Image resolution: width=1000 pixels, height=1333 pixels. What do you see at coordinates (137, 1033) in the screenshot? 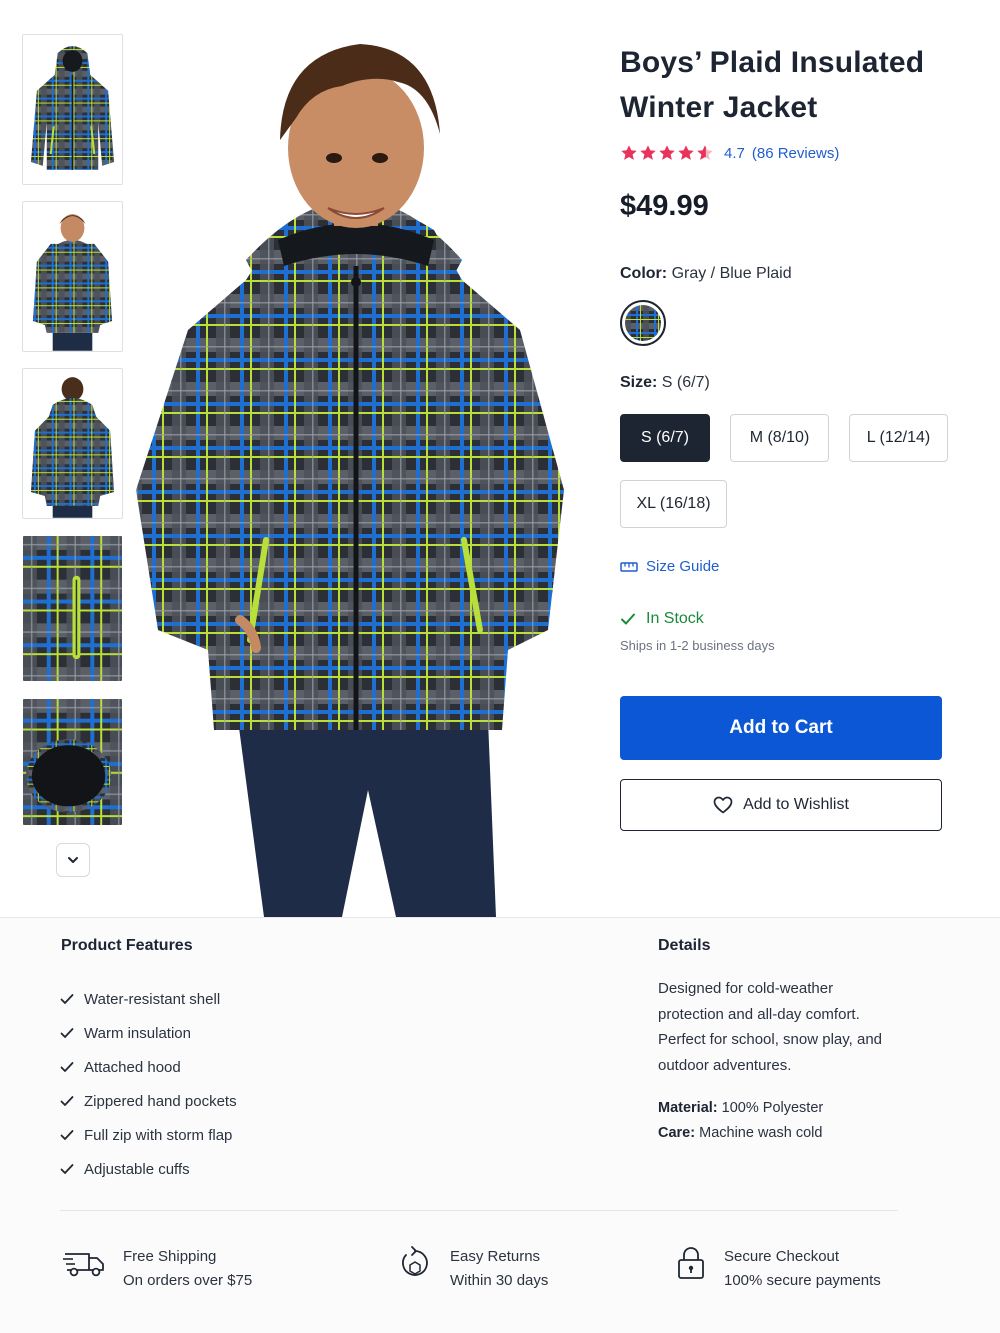
I see `feature-text: Warm insulation` at bounding box center [137, 1033].